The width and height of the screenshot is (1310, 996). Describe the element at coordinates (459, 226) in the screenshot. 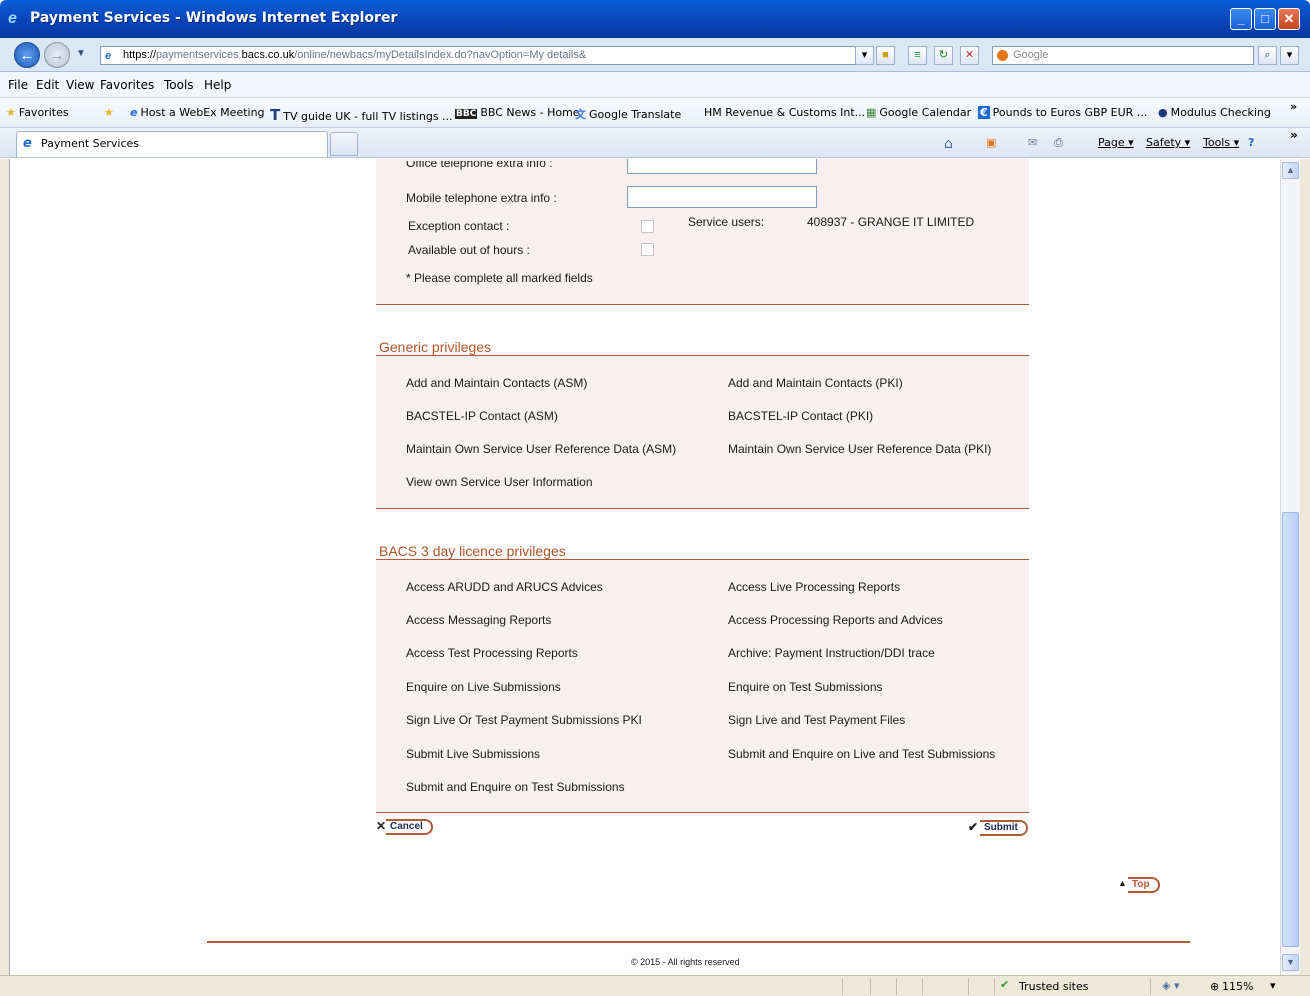

I see `exception-contact-label: Exception contact :` at that location.